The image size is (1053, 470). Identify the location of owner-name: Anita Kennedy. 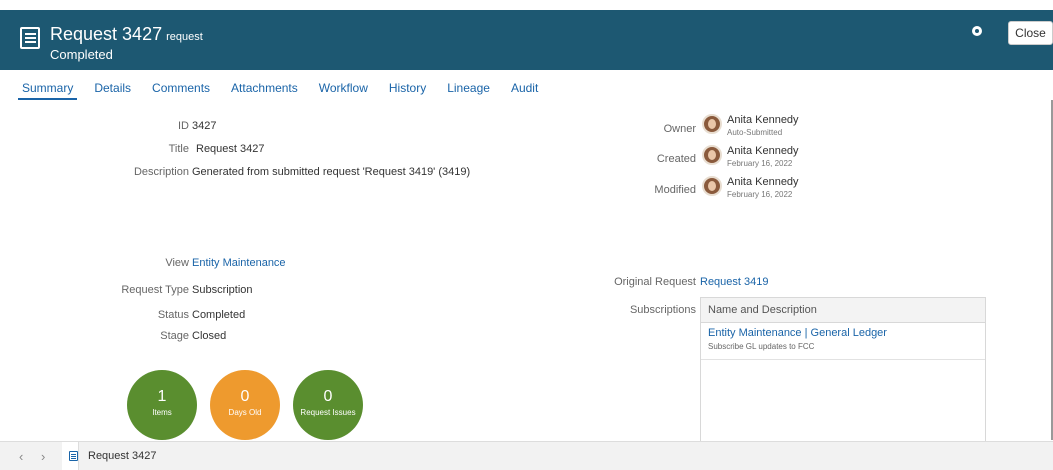
(763, 120).